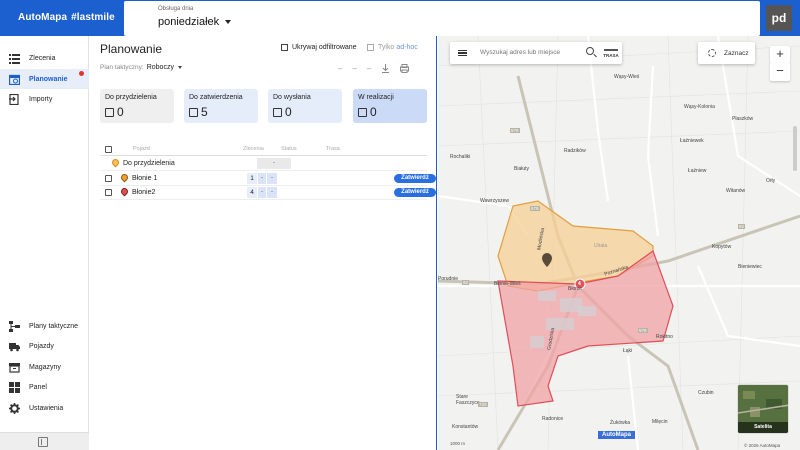  What do you see at coordinates (780, 55) in the screenshot?
I see `zoom-in-button: +` at bounding box center [780, 55].